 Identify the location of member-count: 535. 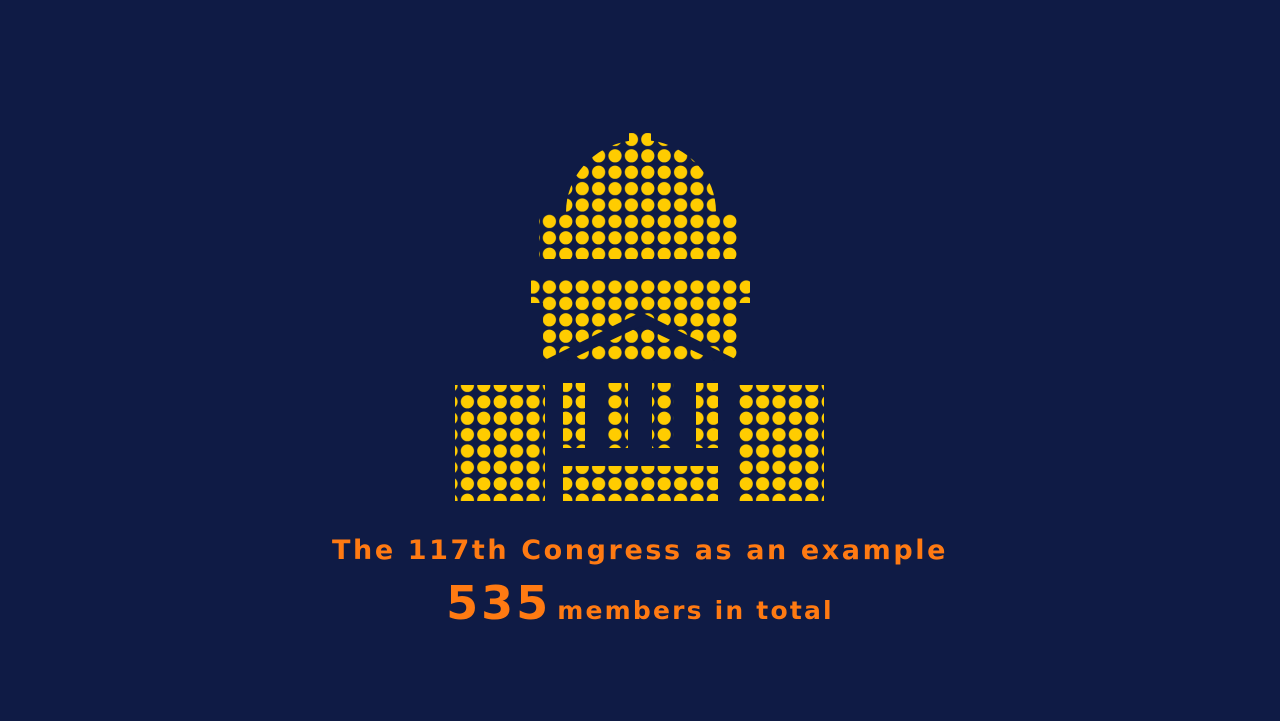
(499, 603).